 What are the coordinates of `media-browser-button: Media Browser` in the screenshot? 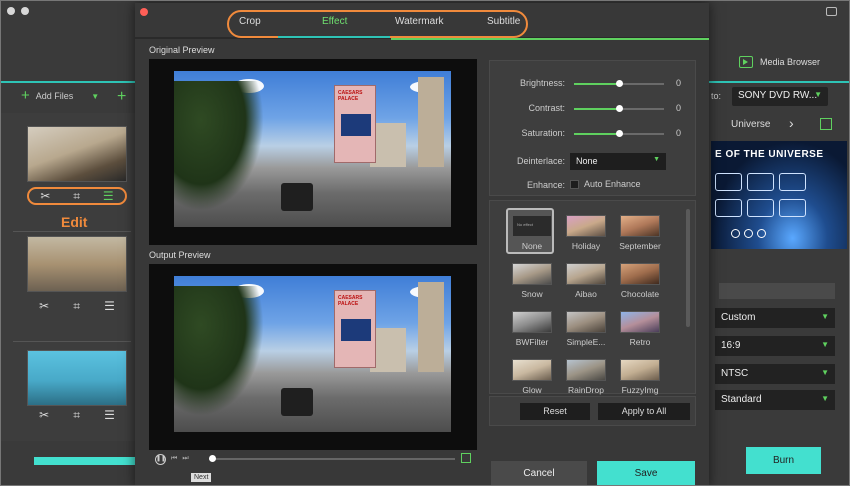 It's located at (779, 62).